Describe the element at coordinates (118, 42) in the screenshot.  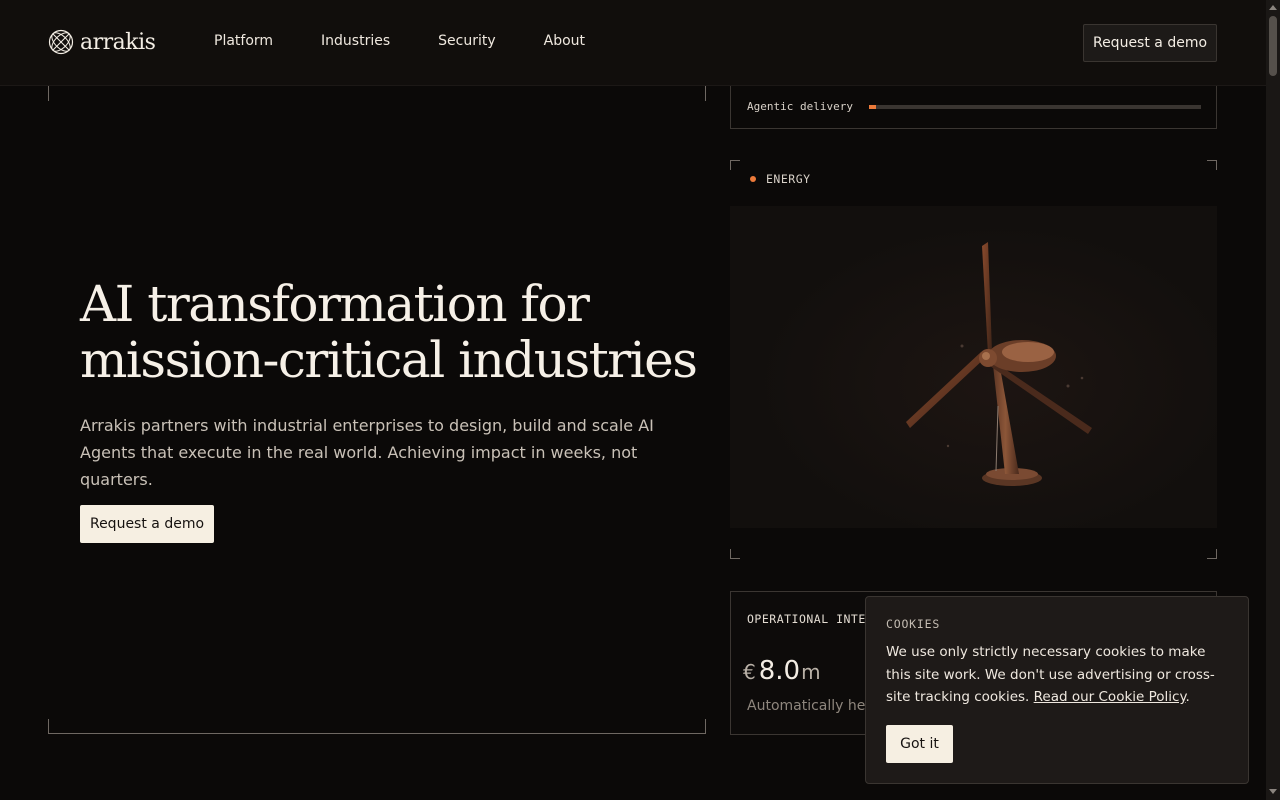
I see `brand-name: arrakis` at that location.